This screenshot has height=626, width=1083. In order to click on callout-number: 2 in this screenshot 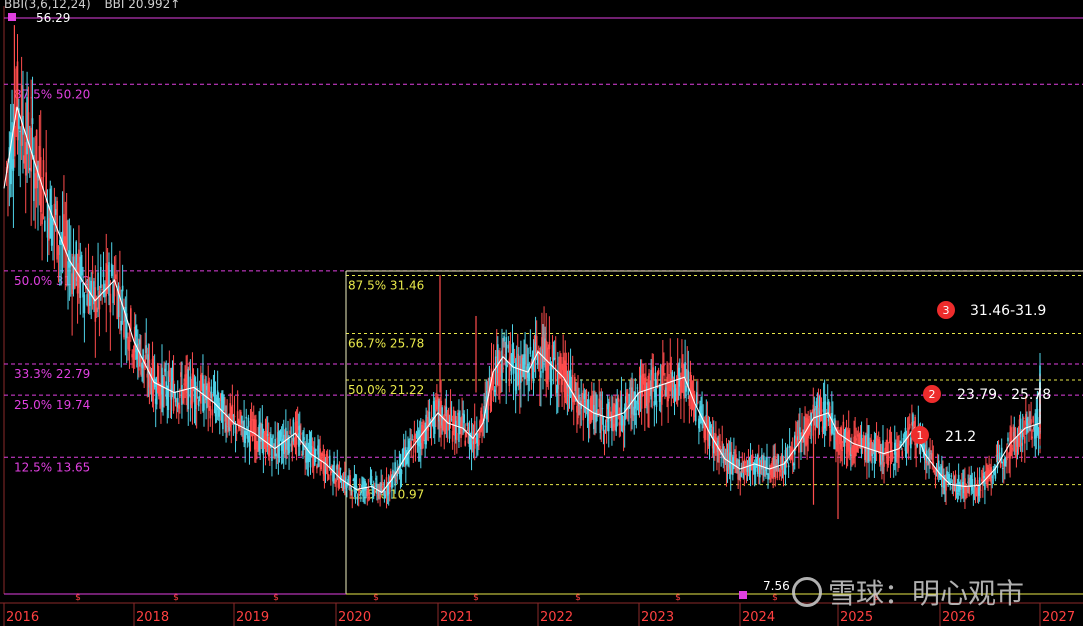, I will do `click(932, 394)`.